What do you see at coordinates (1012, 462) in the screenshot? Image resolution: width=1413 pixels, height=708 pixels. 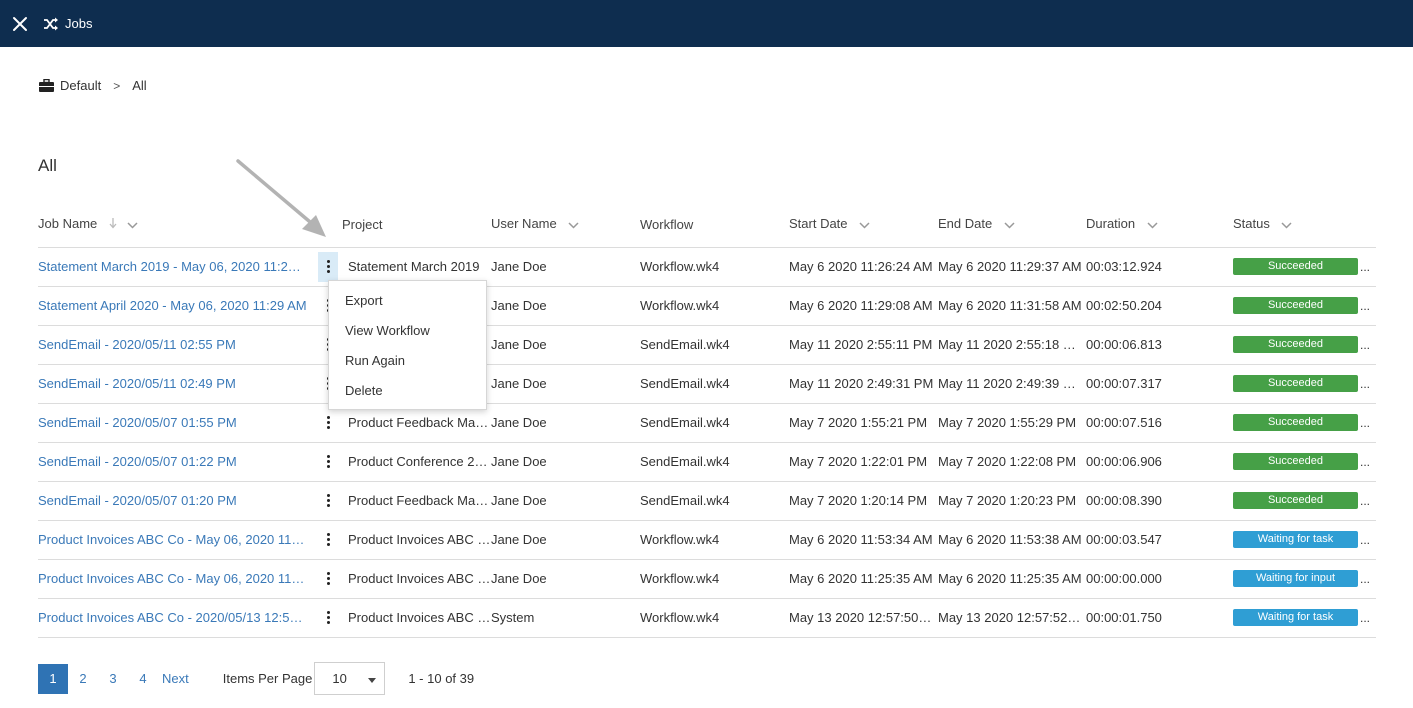 I see `end-date-cell: May 7 2020 1:22:08 PM` at bounding box center [1012, 462].